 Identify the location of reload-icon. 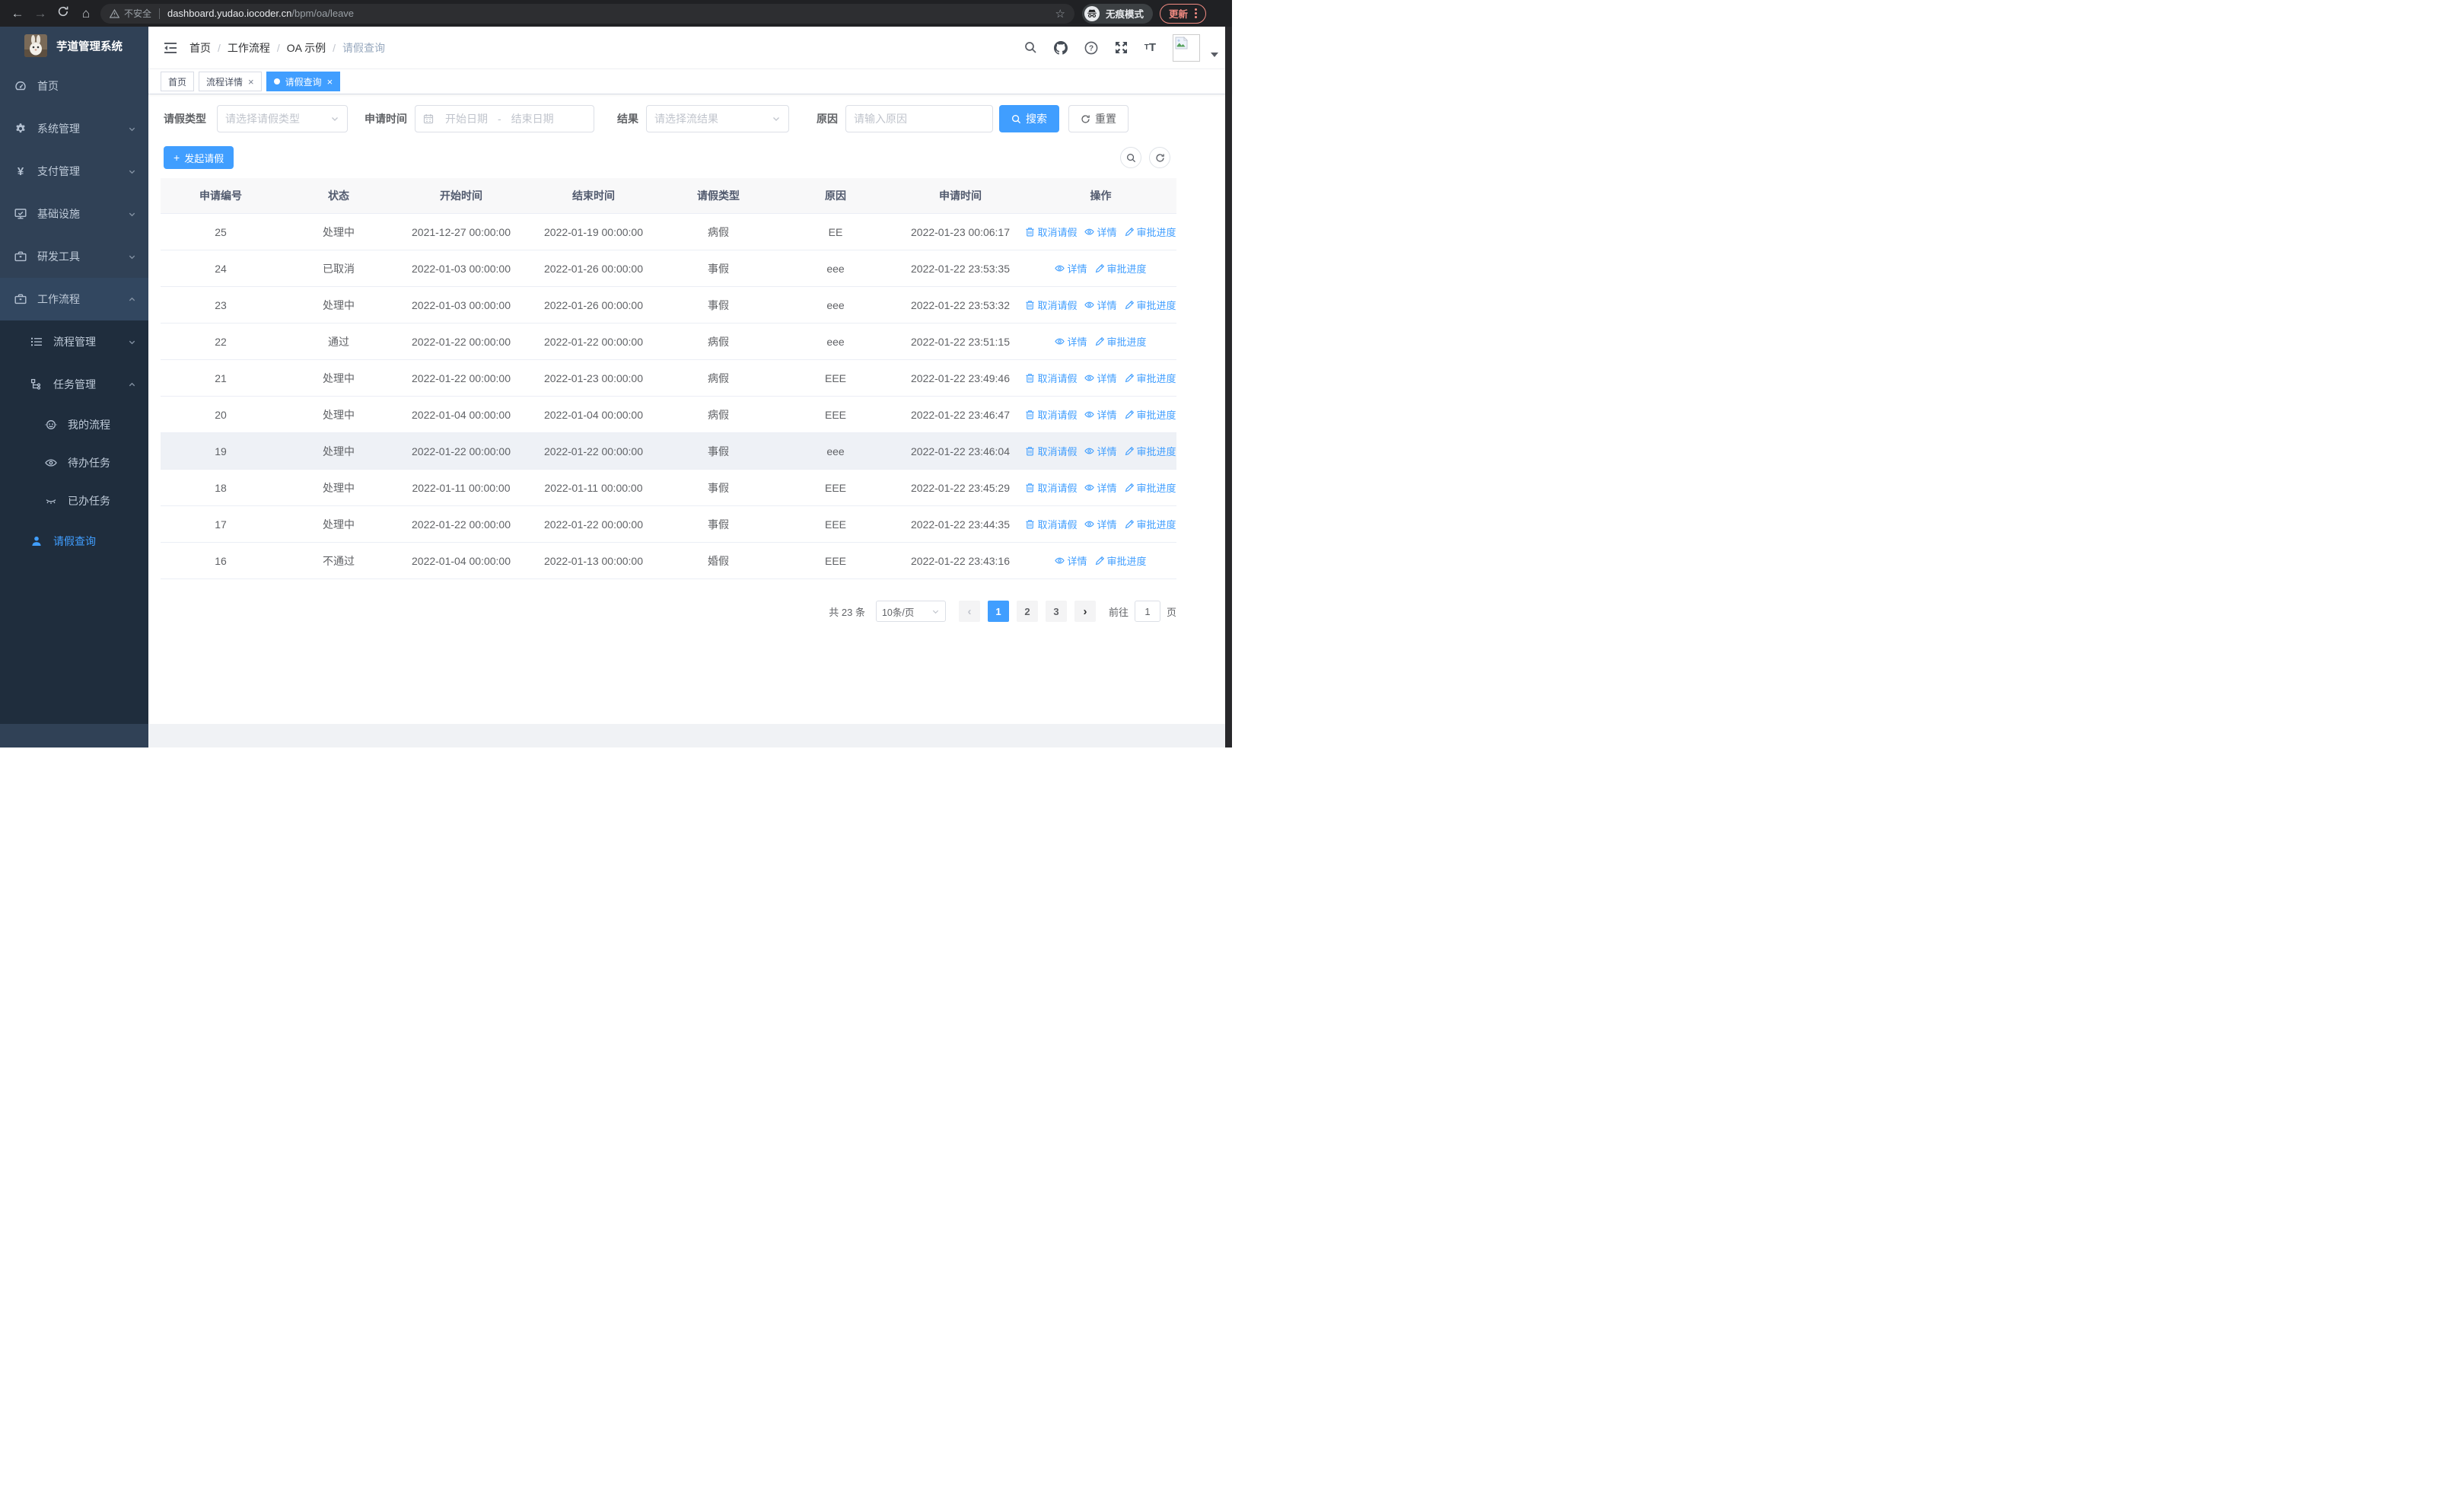
(63, 13).